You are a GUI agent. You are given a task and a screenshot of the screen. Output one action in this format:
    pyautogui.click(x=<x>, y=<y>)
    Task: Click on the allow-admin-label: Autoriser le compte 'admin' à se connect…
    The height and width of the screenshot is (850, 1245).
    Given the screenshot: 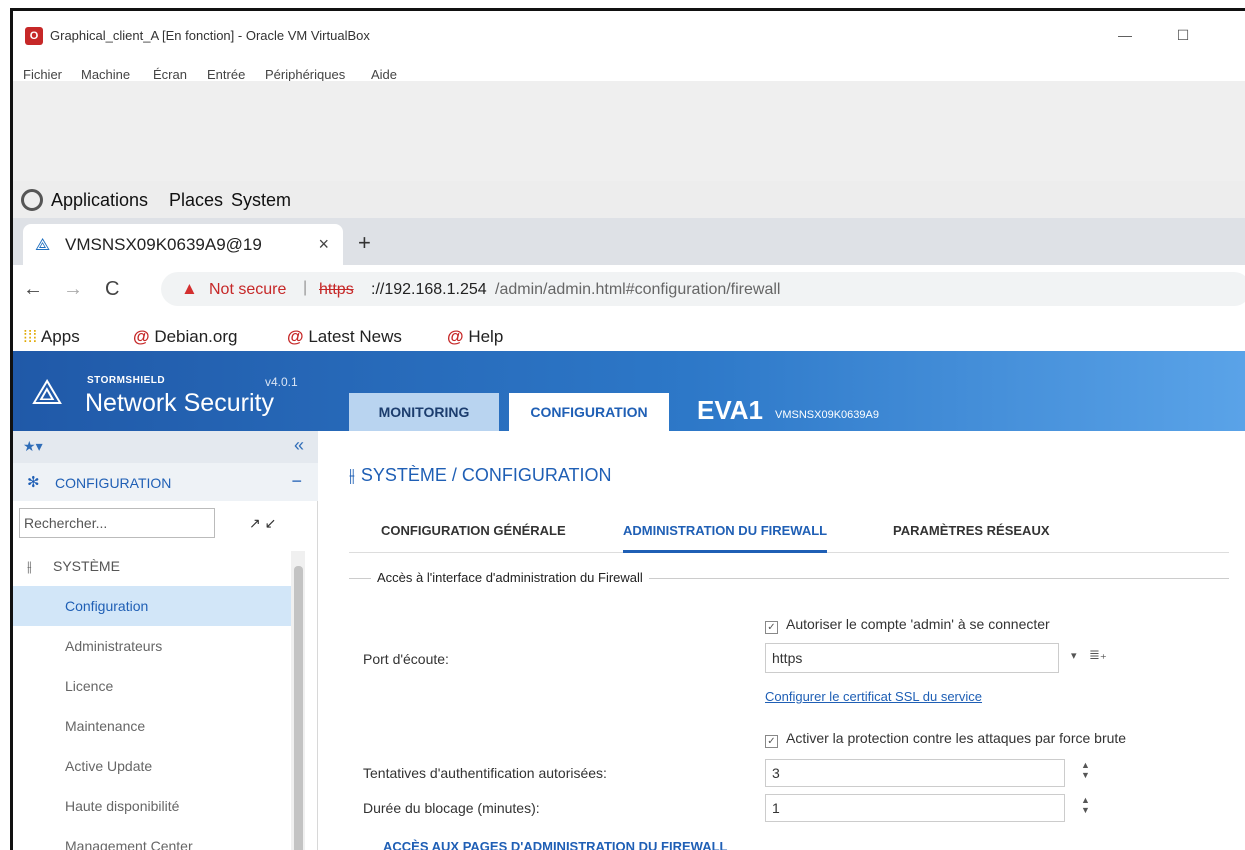 What is the action you would take?
    pyautogui.click(x=918, y=624)
    